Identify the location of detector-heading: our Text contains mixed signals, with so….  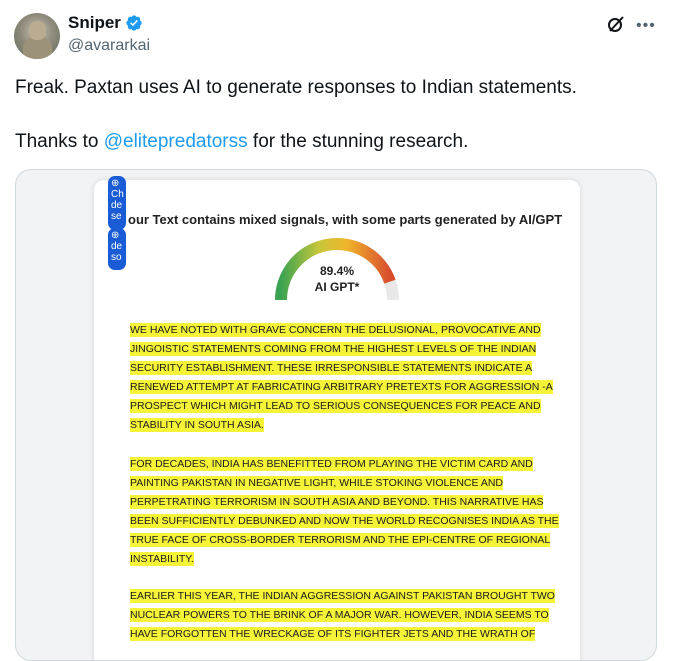
(345, 219).